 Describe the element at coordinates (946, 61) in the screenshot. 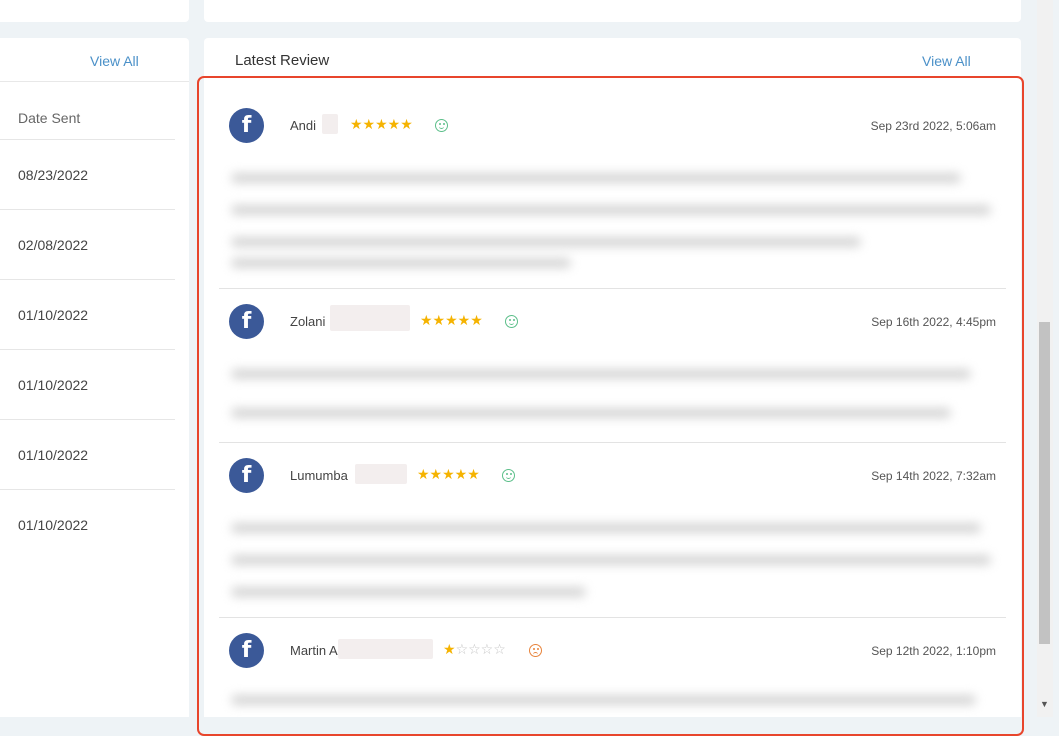

I see `main-view-all-link: View All` at that location.